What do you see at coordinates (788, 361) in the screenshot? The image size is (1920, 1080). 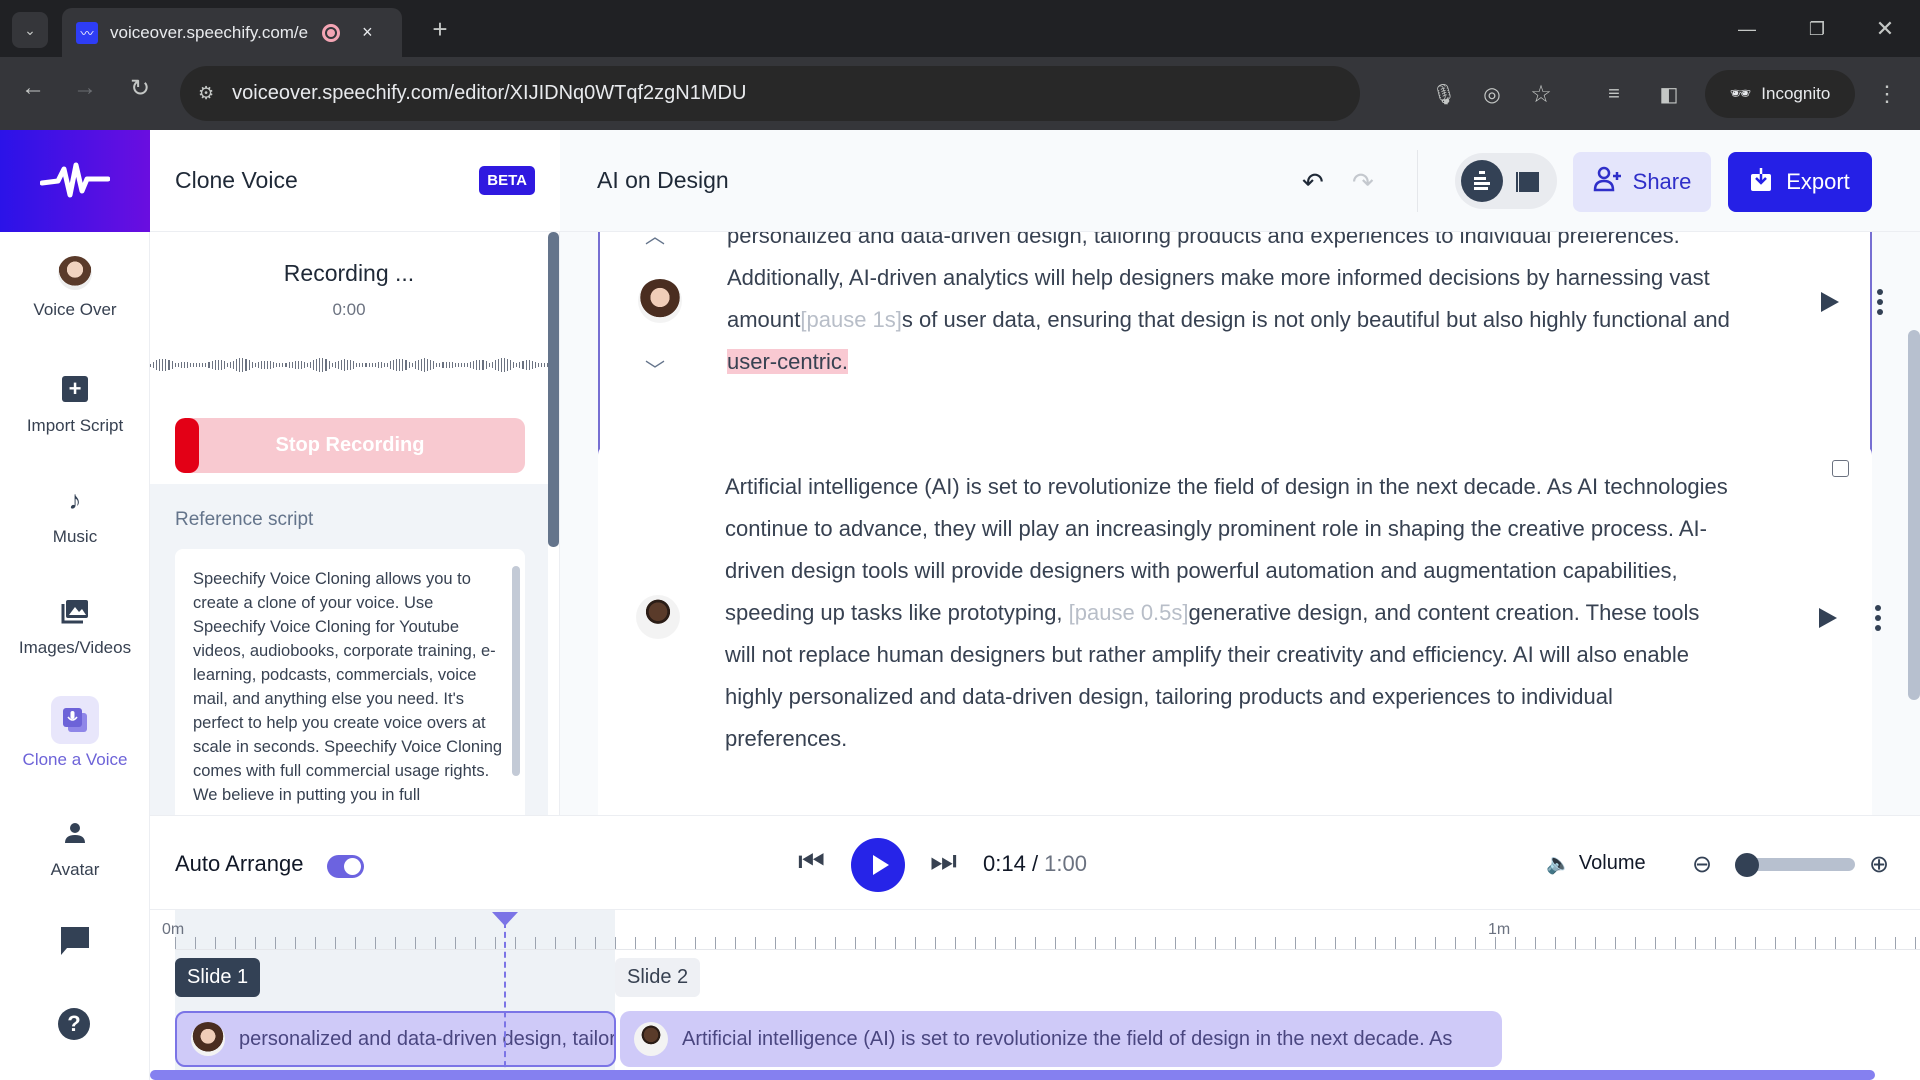 I see `highlighted-word: user-centric.` at bounding box center [788, 361].